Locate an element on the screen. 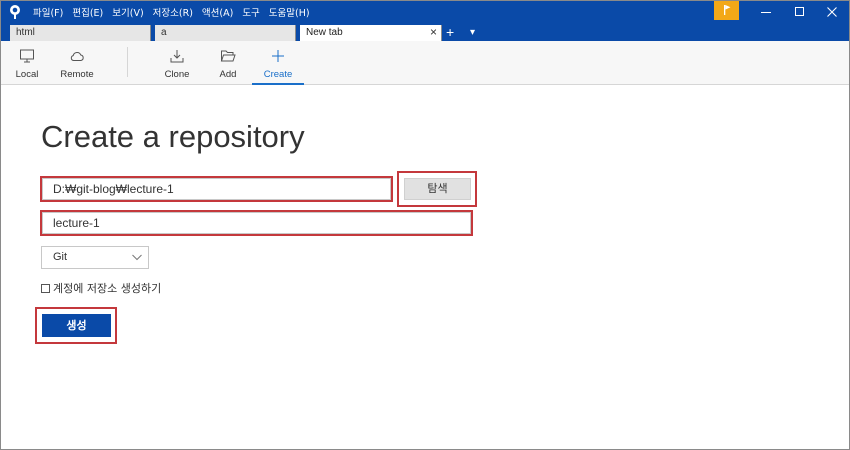 The width and height of the screenshot is (850, 450). clone-label: Clone is located at coordinates (177, 74).